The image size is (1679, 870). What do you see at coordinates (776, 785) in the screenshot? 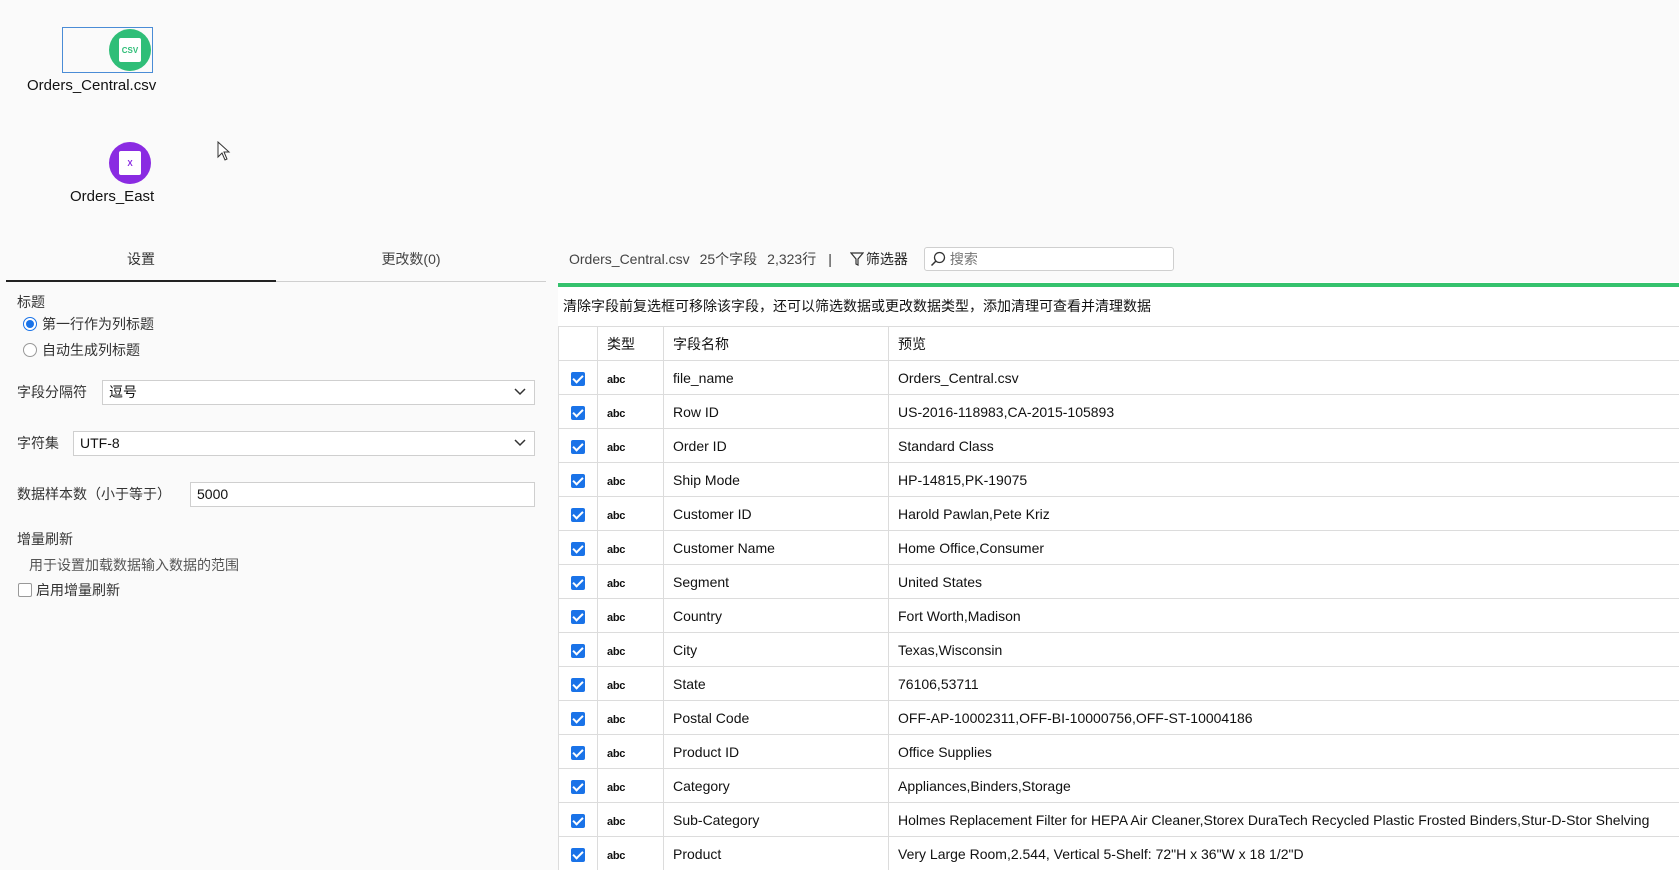
I see `field-name-cell: Category` at bounding box center [776, 785].